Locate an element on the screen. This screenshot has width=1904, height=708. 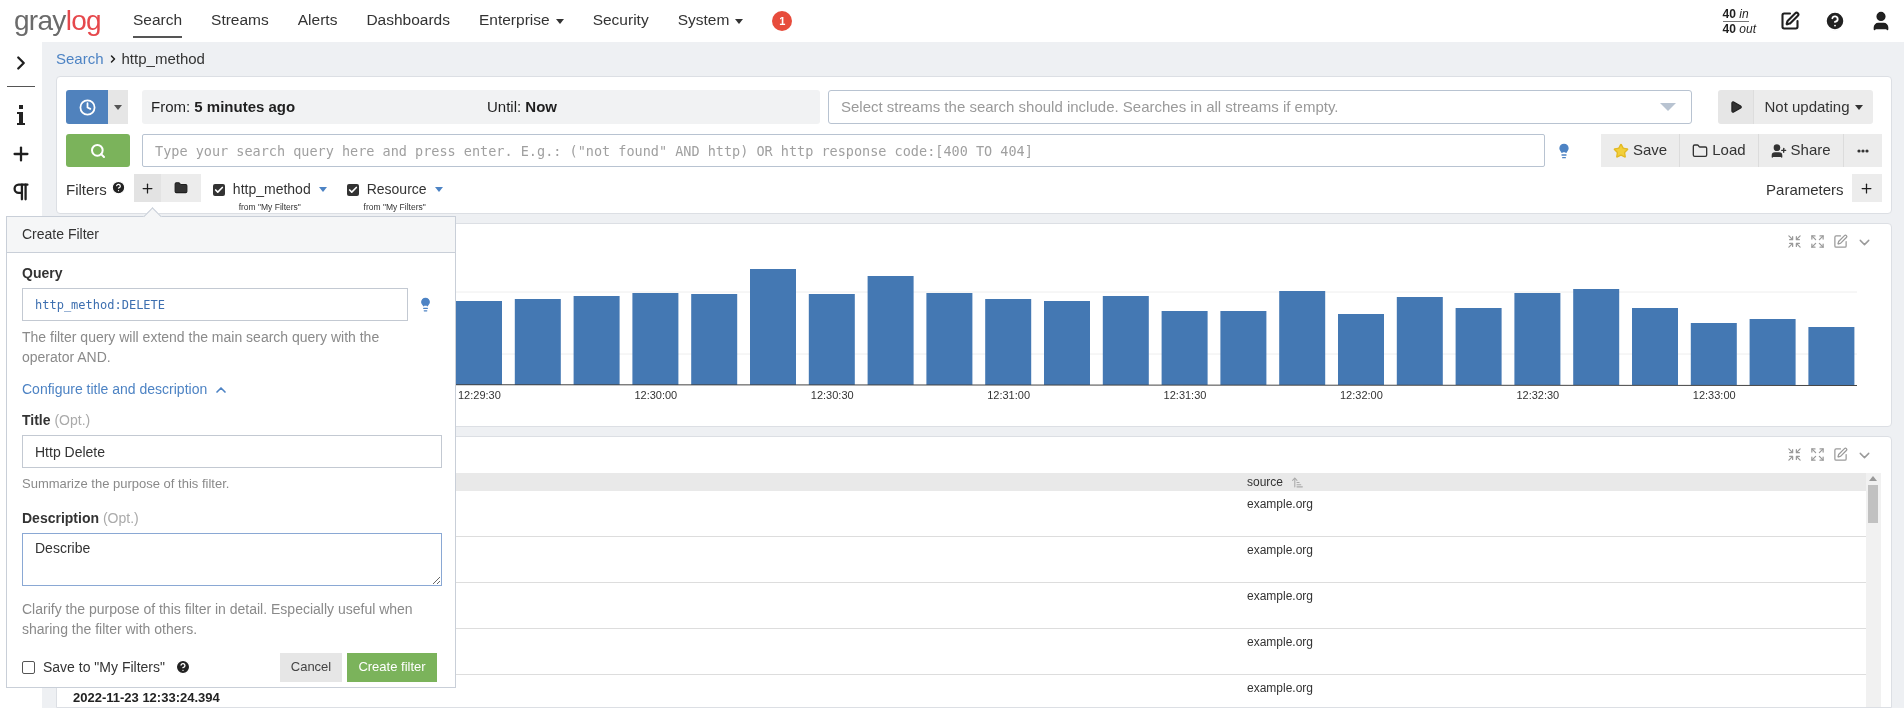
parameters-label: Parameters is located at coordinates (1805, 190).